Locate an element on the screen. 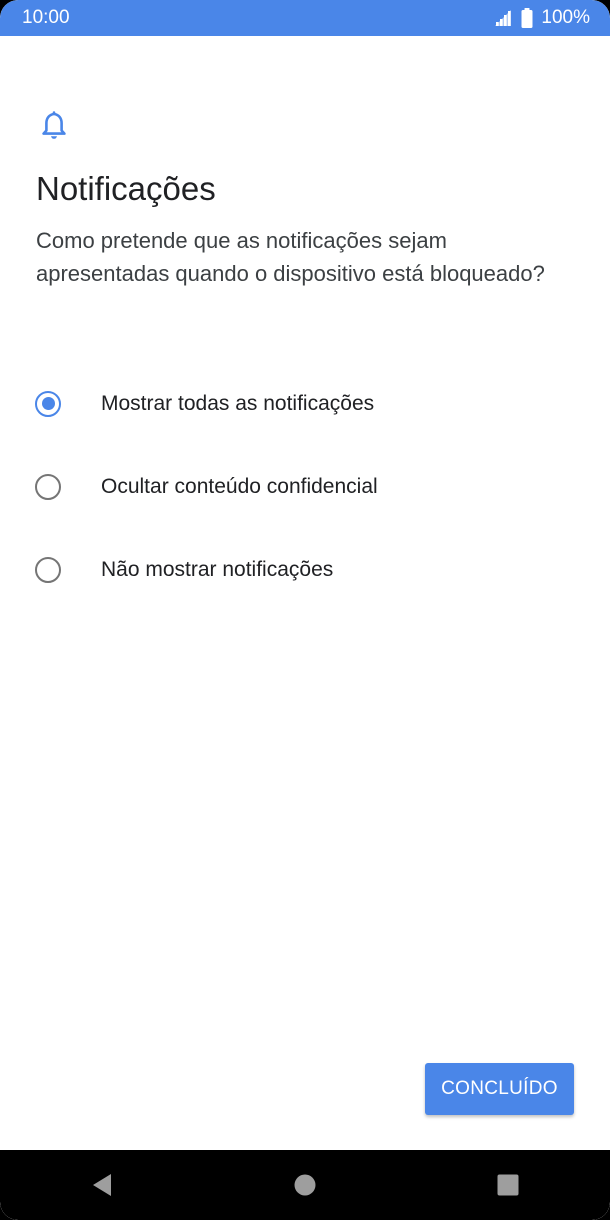  battery-icon is located at coordinates (527, 18).